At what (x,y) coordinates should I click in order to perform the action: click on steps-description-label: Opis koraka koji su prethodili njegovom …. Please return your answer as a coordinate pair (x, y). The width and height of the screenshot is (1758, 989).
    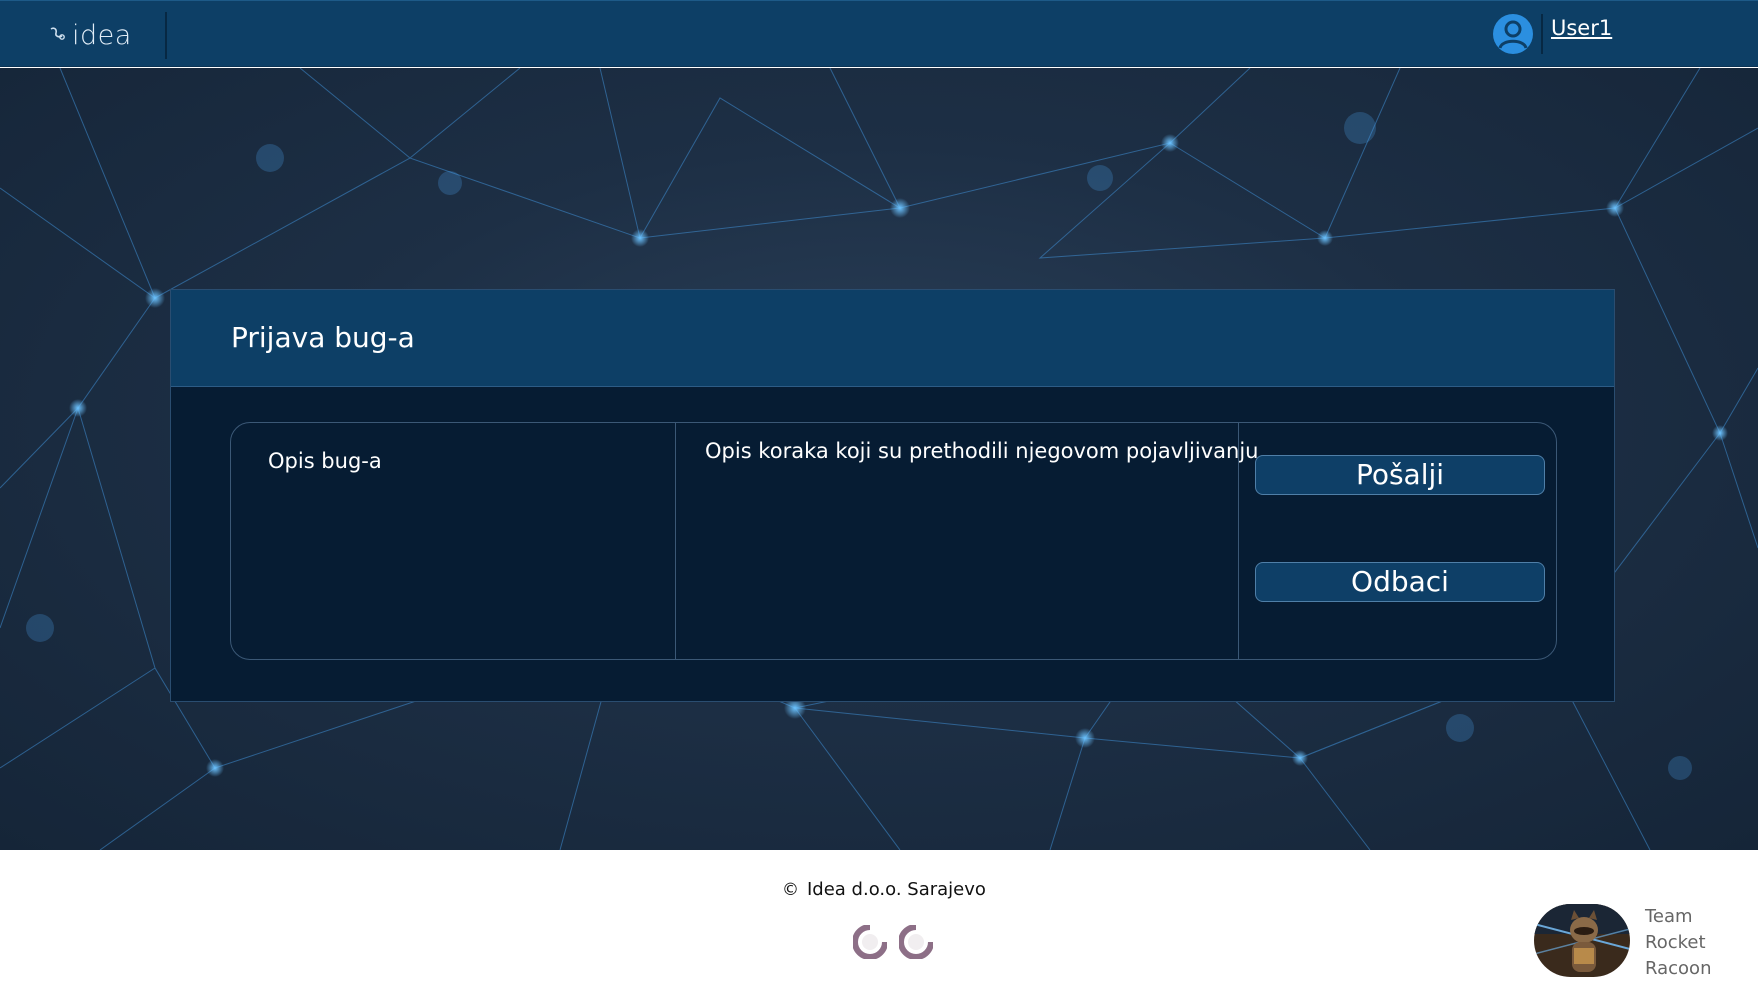
    Looking at the image, I should click on (982, 451).